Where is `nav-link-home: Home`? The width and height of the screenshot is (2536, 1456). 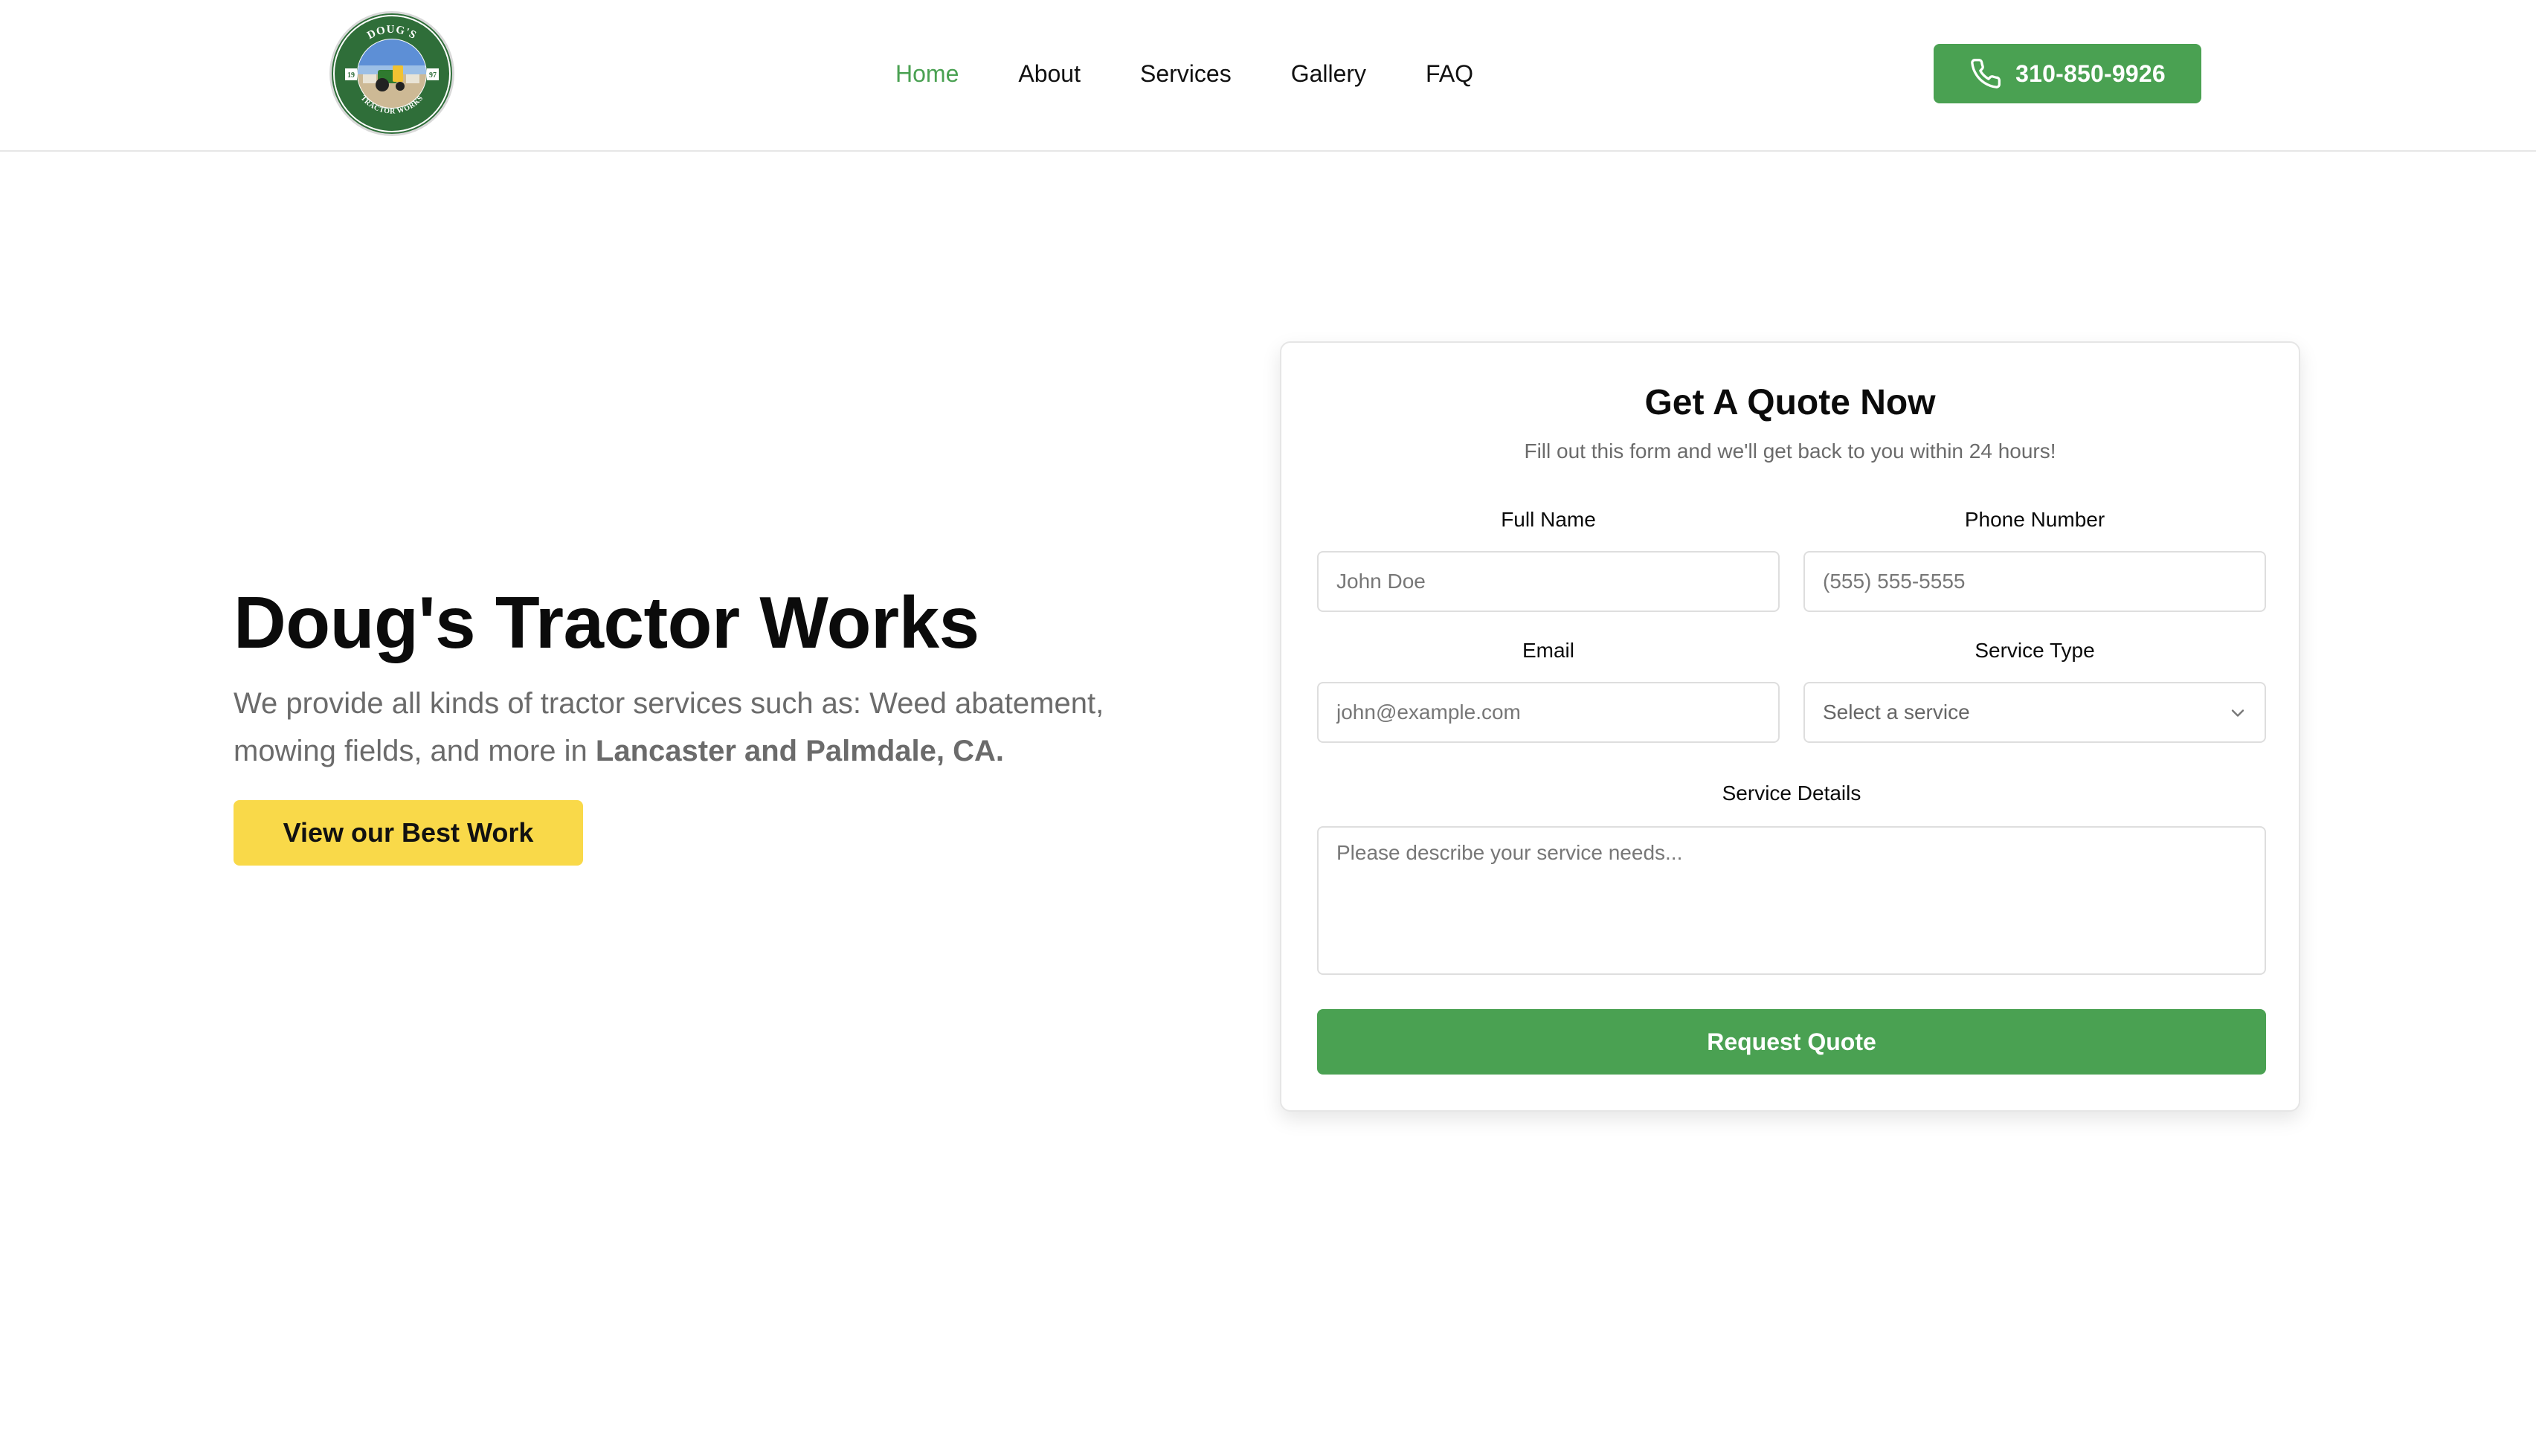
nav-link-home: Home is located at coordinates (927, 74).